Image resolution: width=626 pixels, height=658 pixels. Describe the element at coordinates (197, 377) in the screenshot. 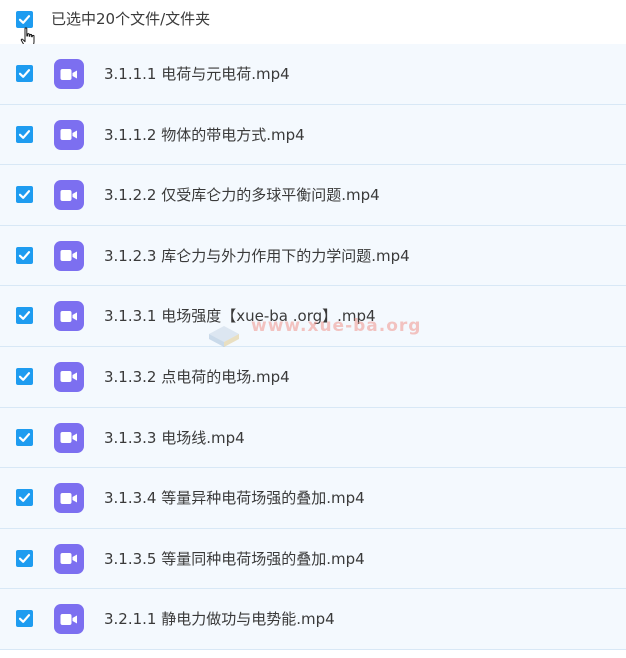

I see `file-name: 3.1.3.2 点电荷的电场.mp4` at that location.